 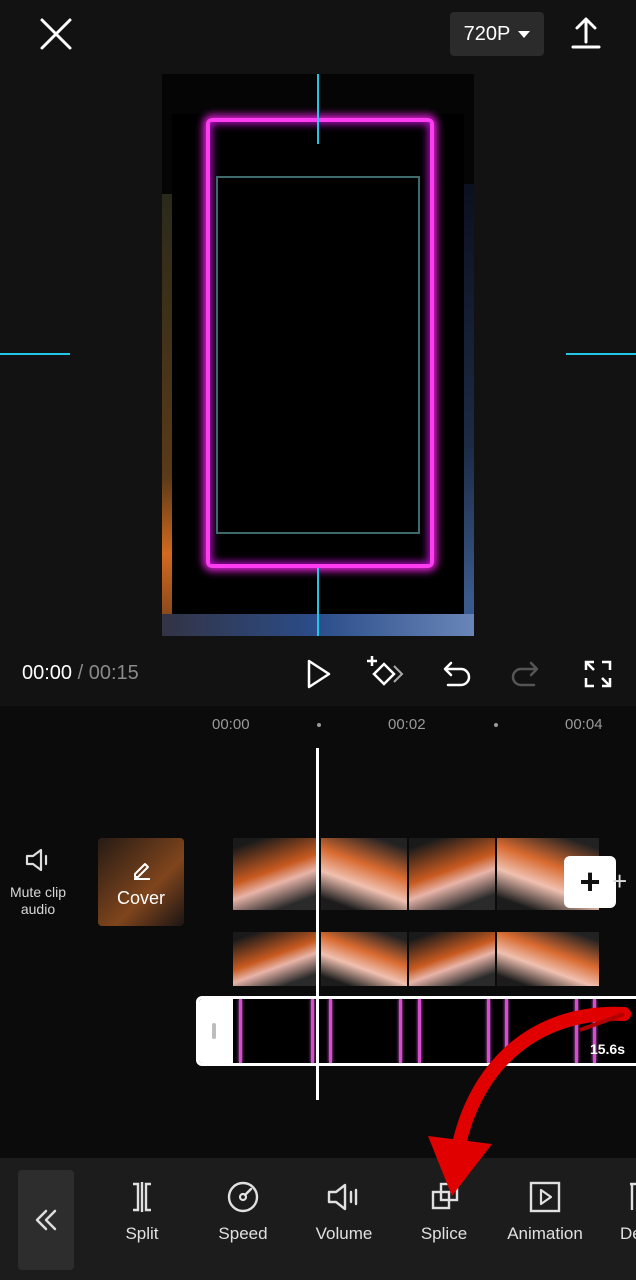 What do you see at coordinates (619, 881) in the screenshot?
I see `add-more-plus-icon: +` at bounding box center [619, 881].